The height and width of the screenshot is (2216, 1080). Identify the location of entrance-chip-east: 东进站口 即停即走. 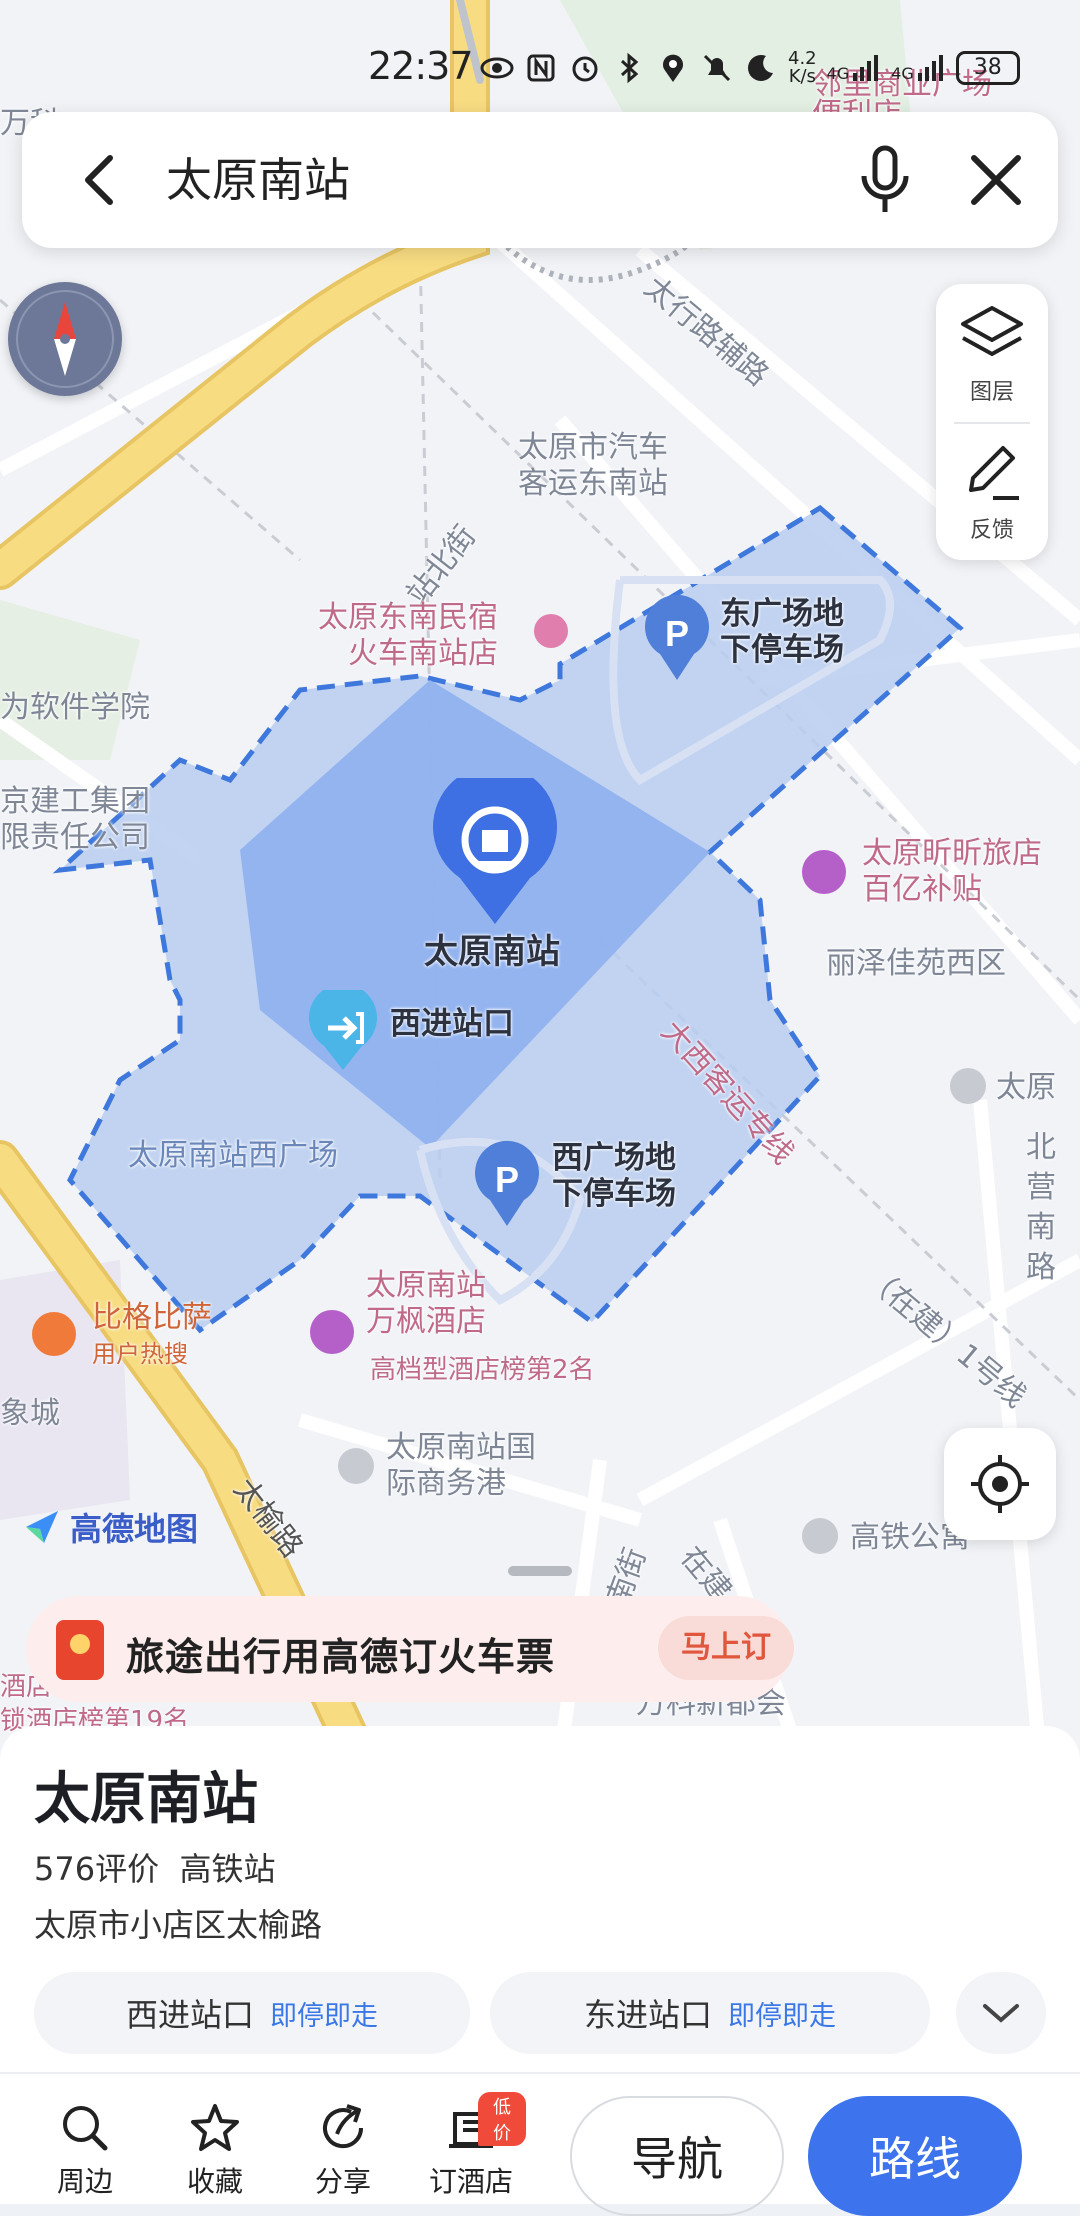
(710, 2013).